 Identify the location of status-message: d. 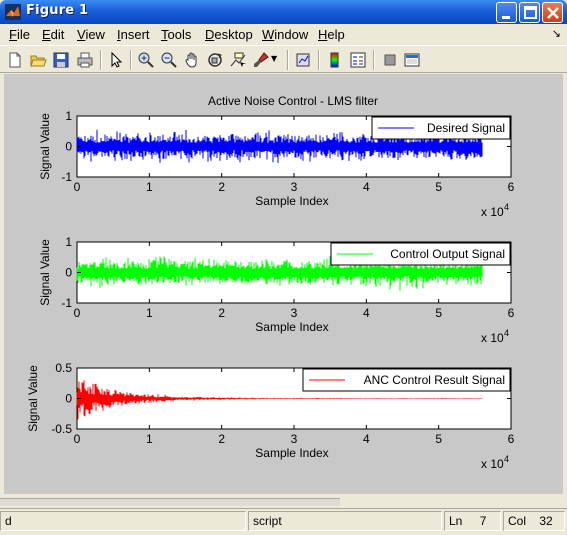
(8, 521).